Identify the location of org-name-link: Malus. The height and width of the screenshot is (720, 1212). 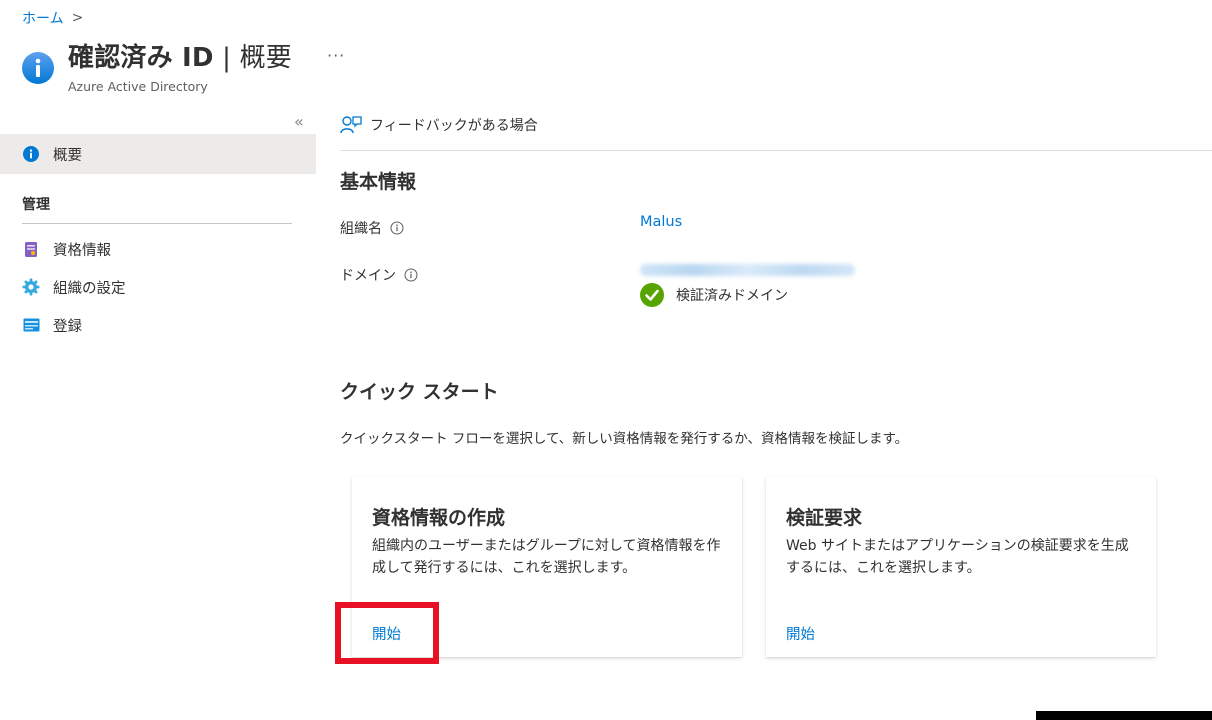
(661, 222).